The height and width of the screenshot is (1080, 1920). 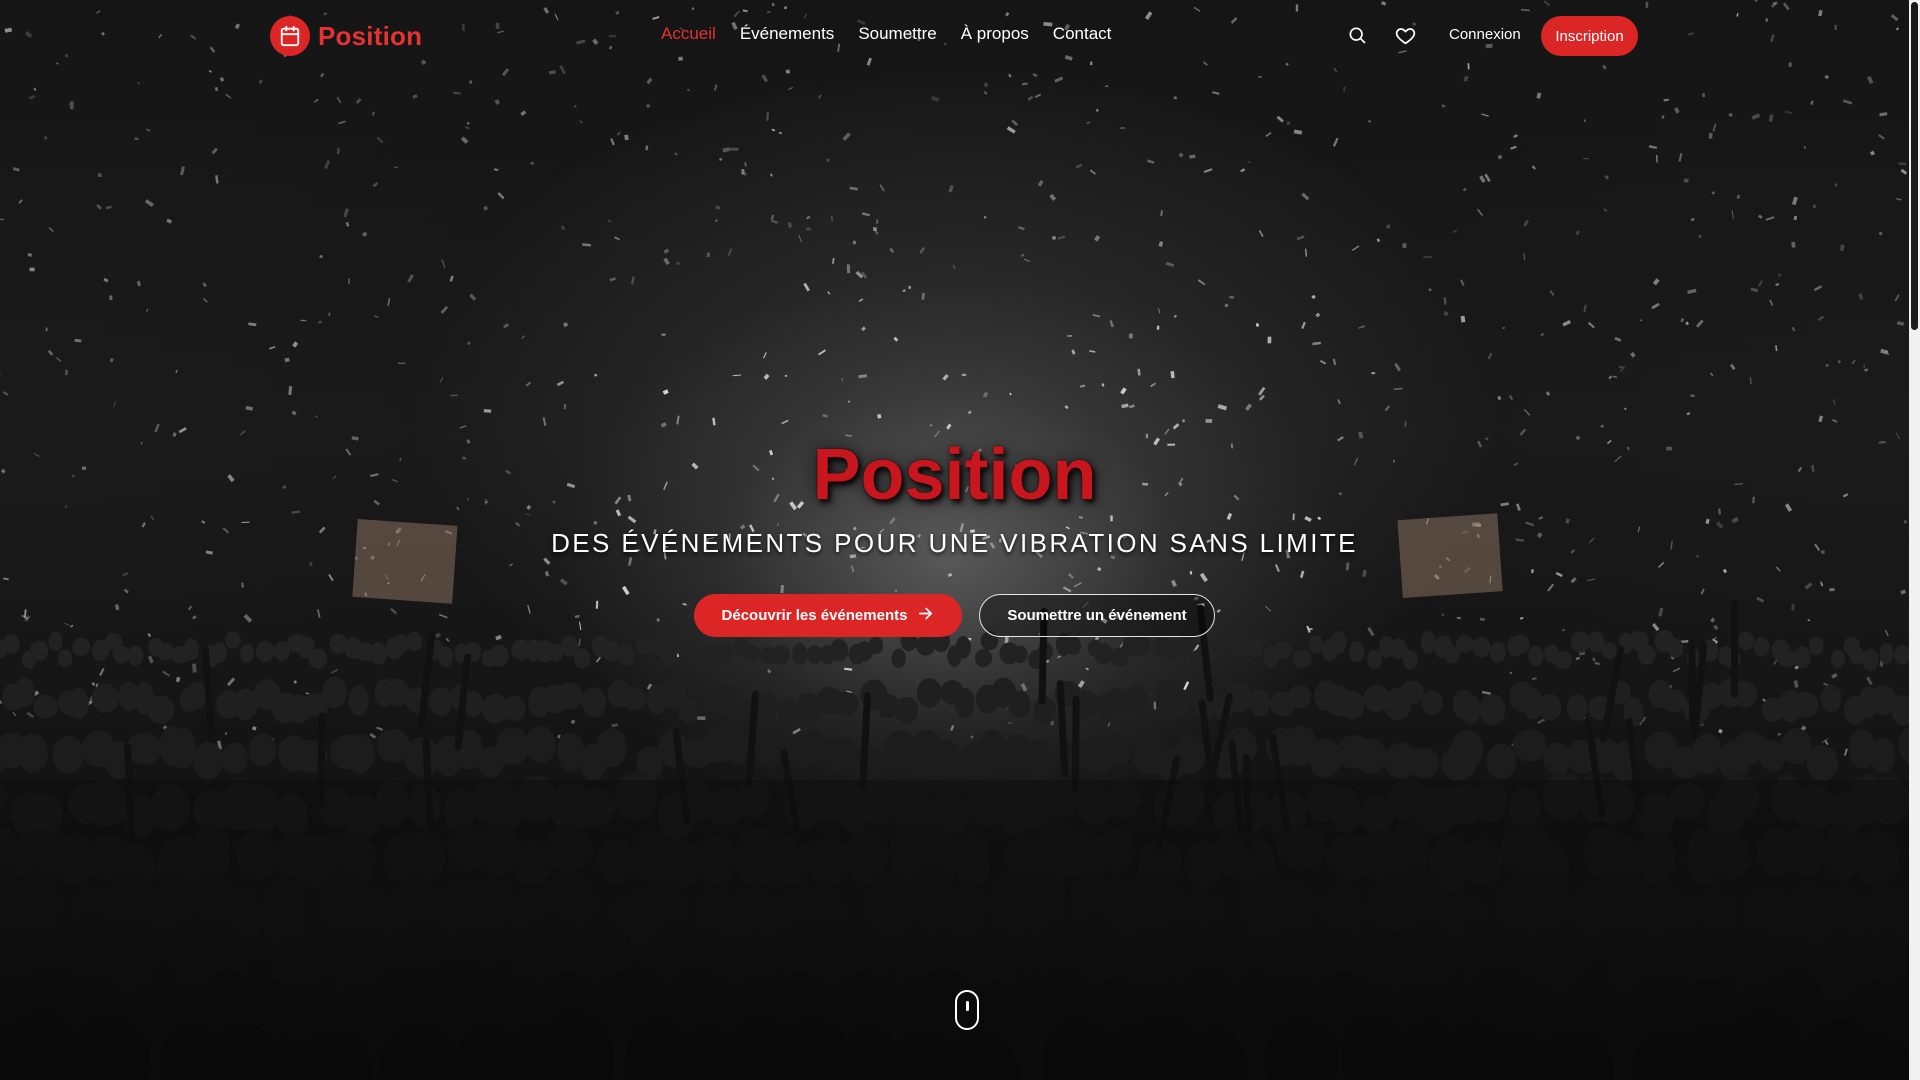 What do you see at coordinates (925, 615) in the screenshot?
I see `arrow-right-icon` at bounding box center [925, 615].